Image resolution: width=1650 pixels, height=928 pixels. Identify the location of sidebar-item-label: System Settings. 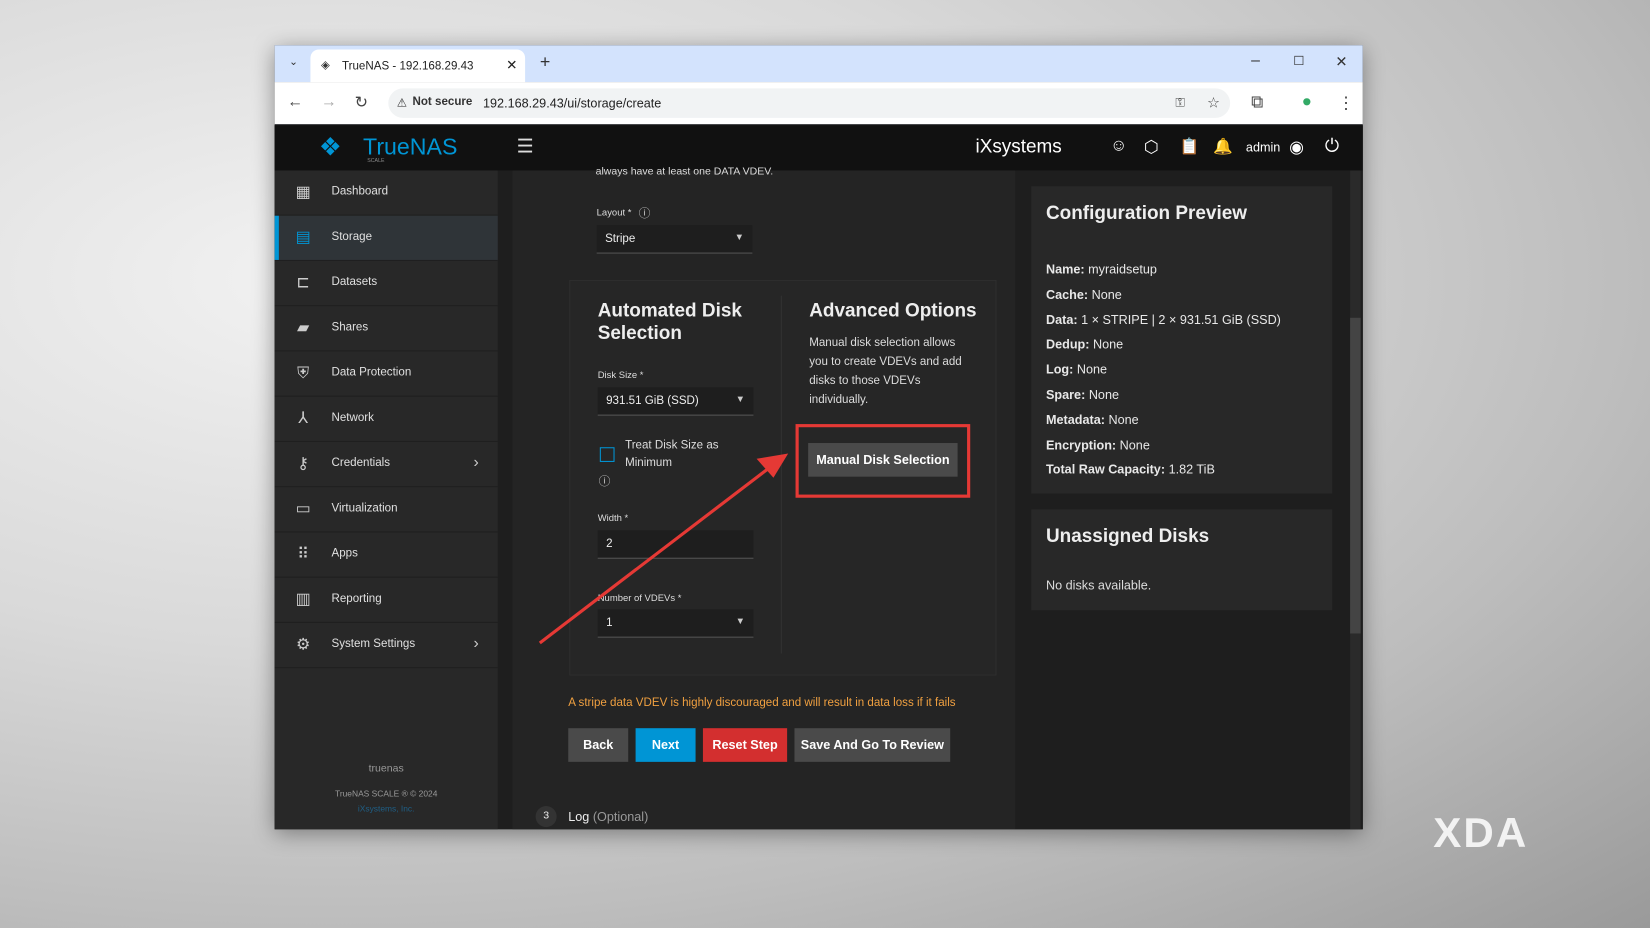
(373, 644).